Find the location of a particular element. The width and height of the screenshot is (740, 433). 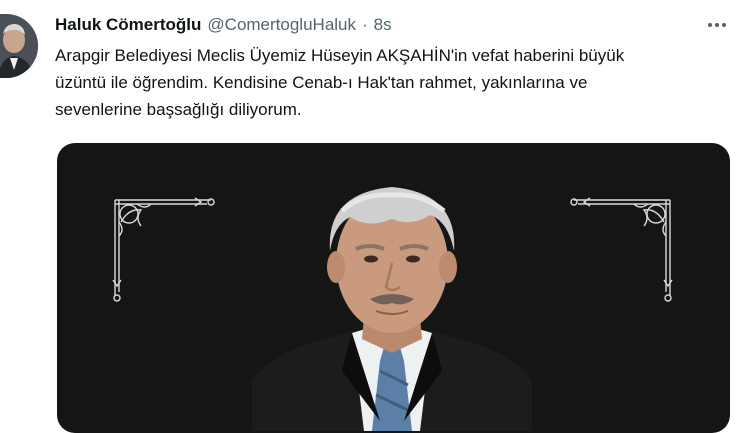

avatar is located at coordinates (19, 46).